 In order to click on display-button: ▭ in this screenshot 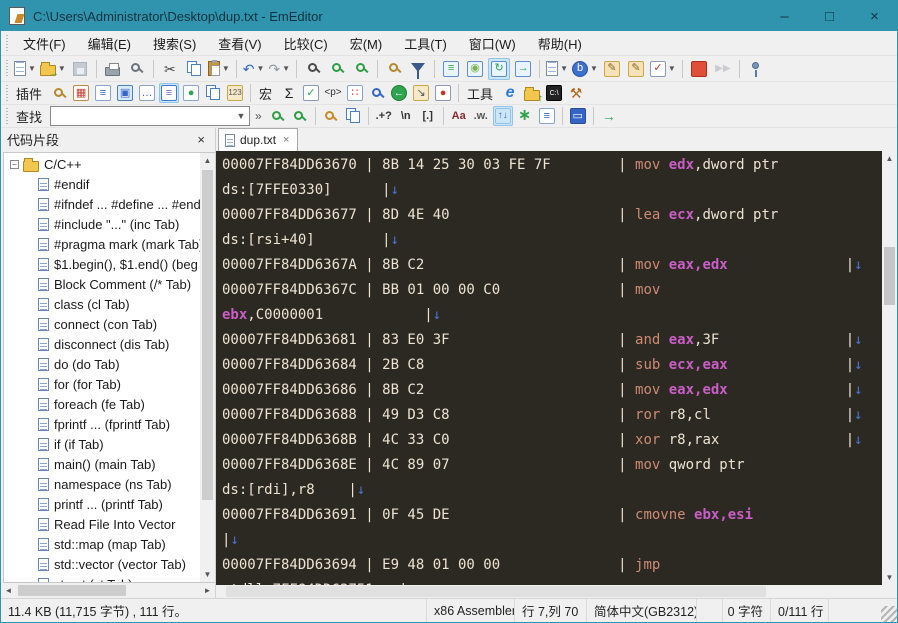, I will do `click(578, 116)`.